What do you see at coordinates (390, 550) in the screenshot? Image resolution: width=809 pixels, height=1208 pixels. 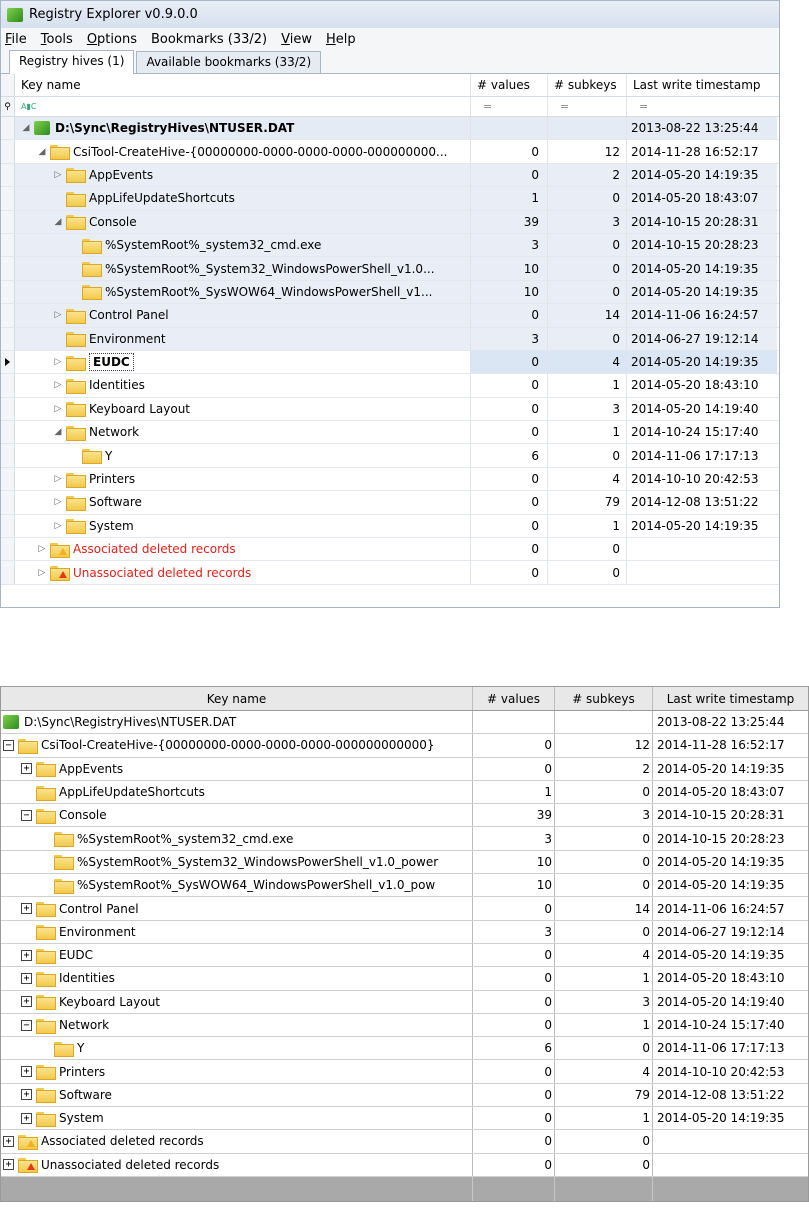 I see `table-row: ▷ Associated deleted records 0 0` at bounding box center [390, 550].